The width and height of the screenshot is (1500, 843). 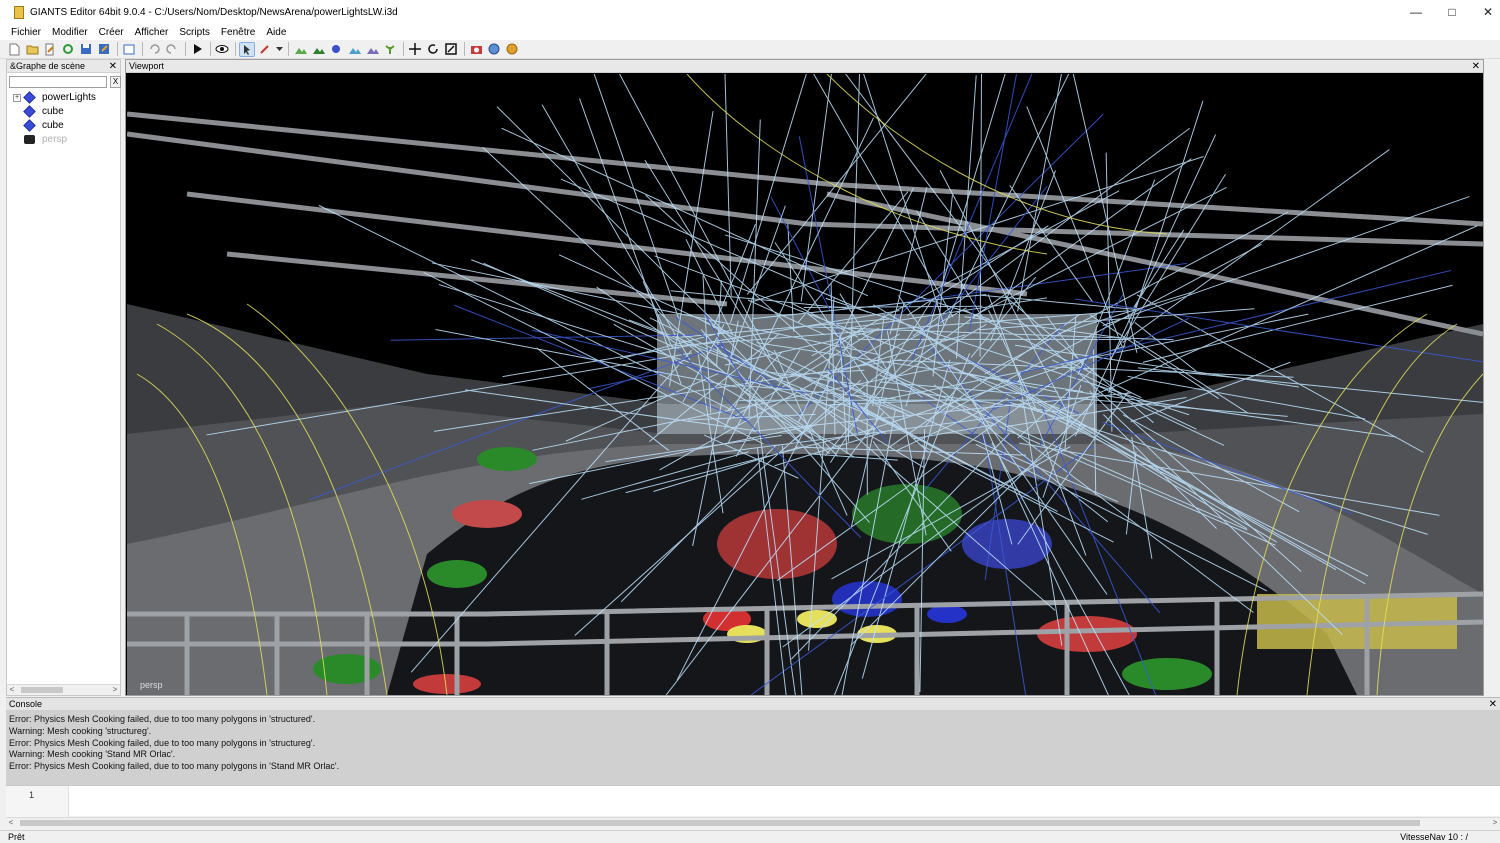 What do you see at coordinates (151, 685) in the screenshot?
I see `camera-label: persp` at bounding box center [151, 685].